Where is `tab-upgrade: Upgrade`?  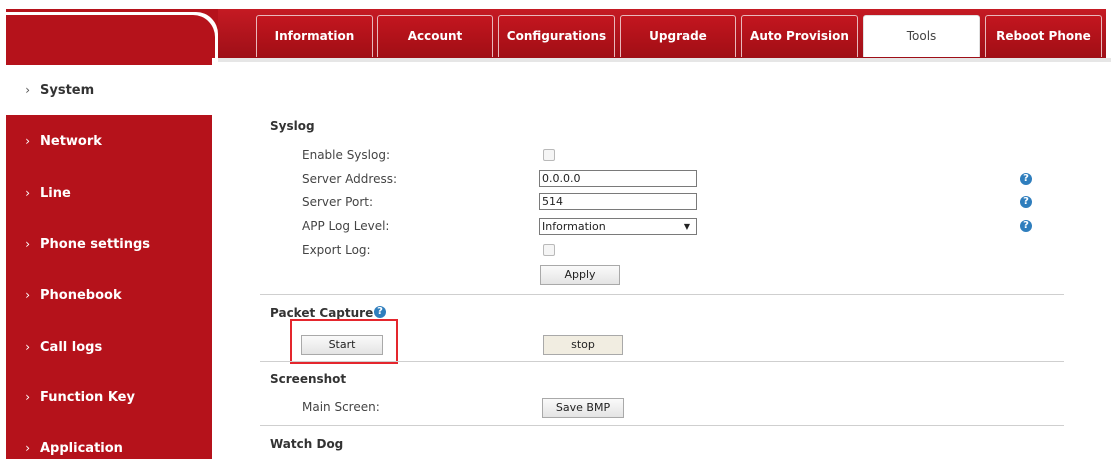
tab-upgrade: Upgrade is located at coordinates (678, 36).